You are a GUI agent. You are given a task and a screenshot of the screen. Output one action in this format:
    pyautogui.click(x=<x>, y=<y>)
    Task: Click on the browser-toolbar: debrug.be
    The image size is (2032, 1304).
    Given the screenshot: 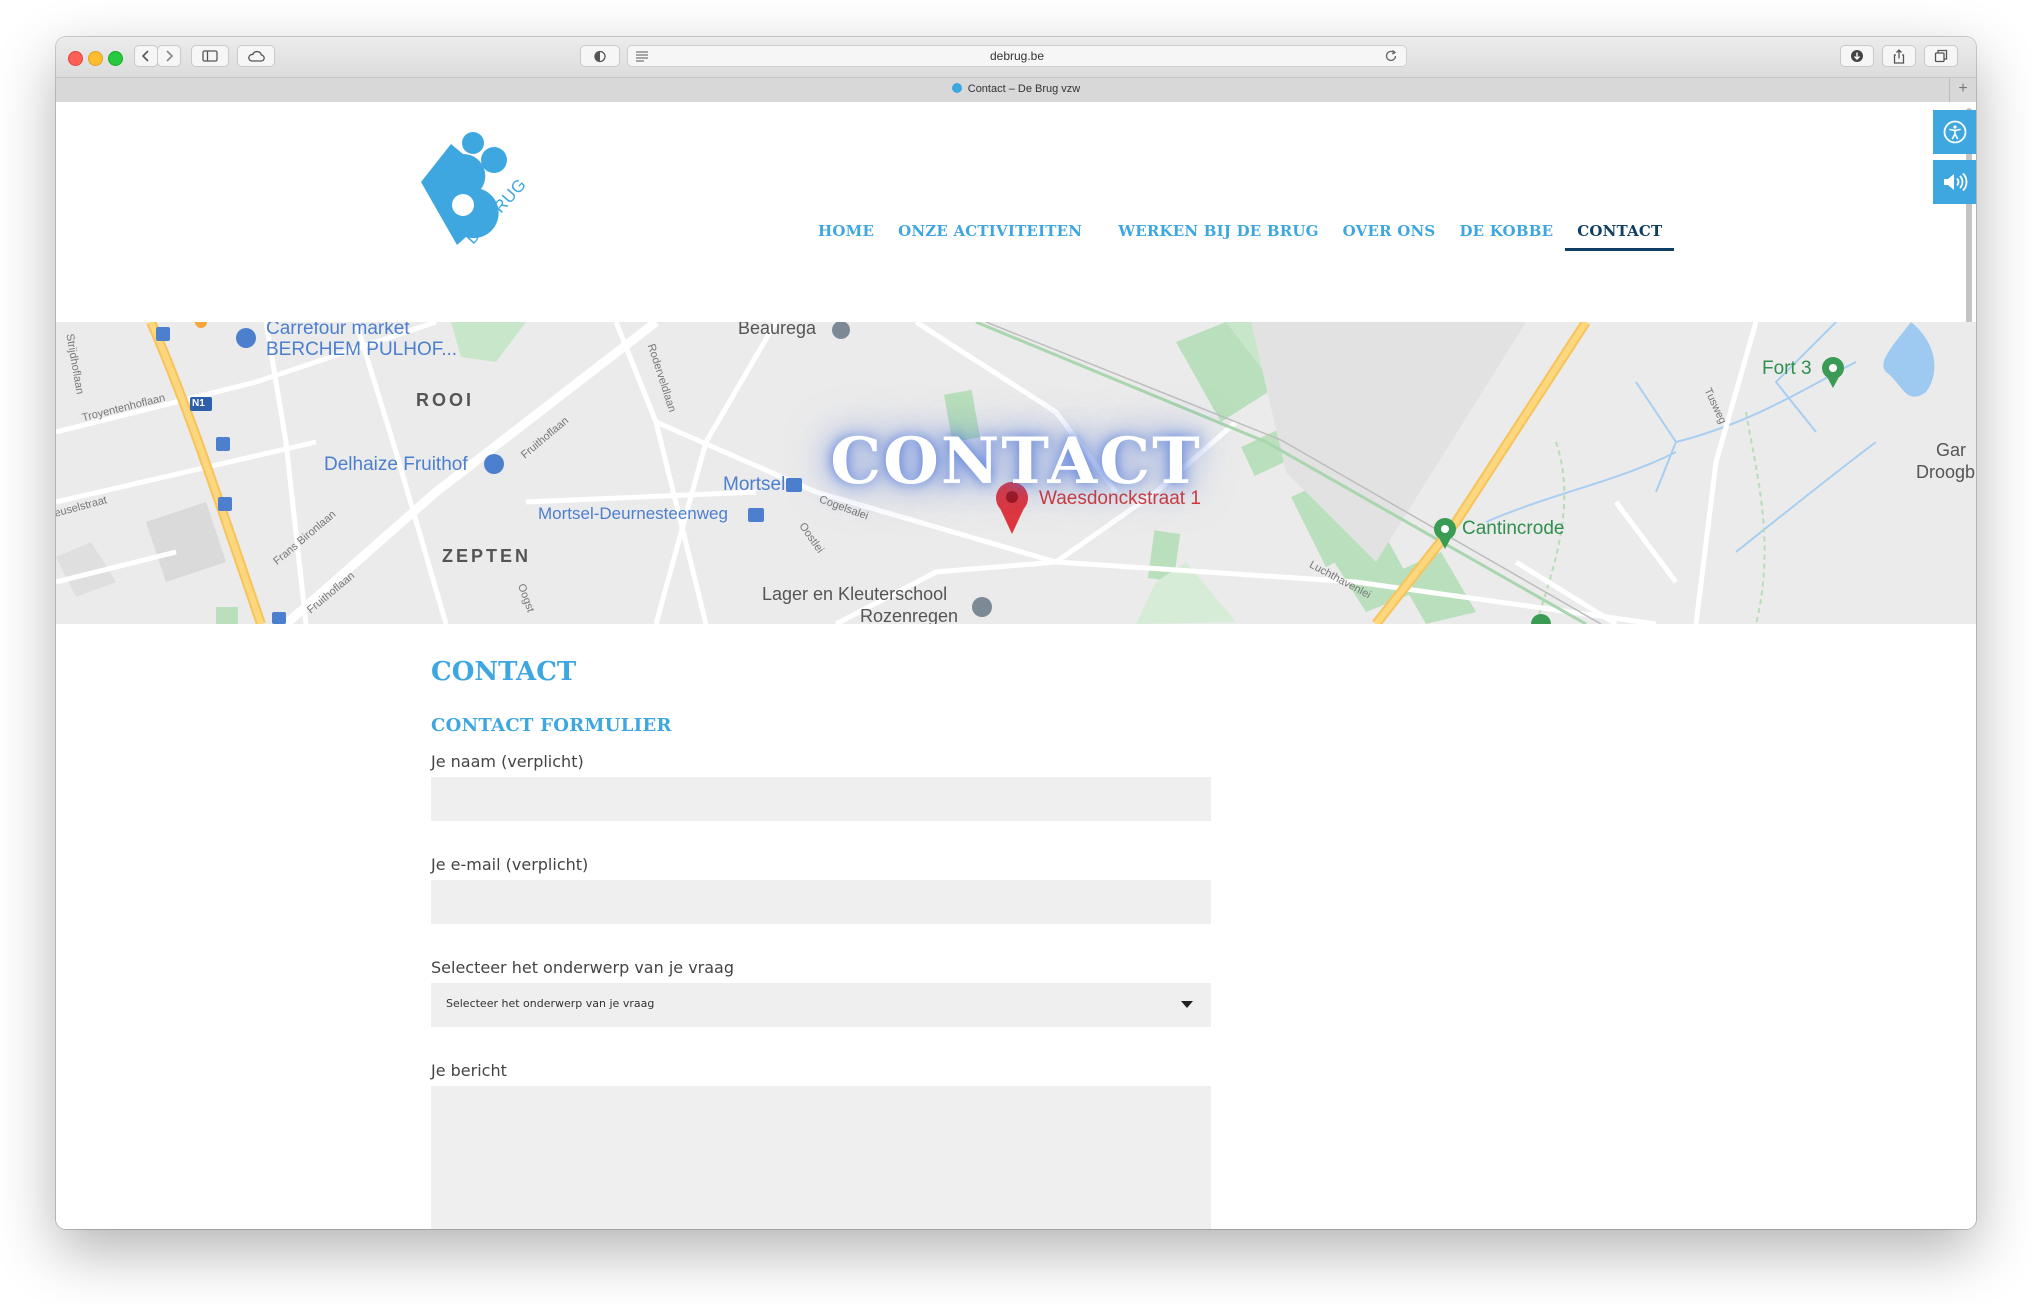 What is the action you would take?
    pyautogui.click(x=1016, y=57)
    